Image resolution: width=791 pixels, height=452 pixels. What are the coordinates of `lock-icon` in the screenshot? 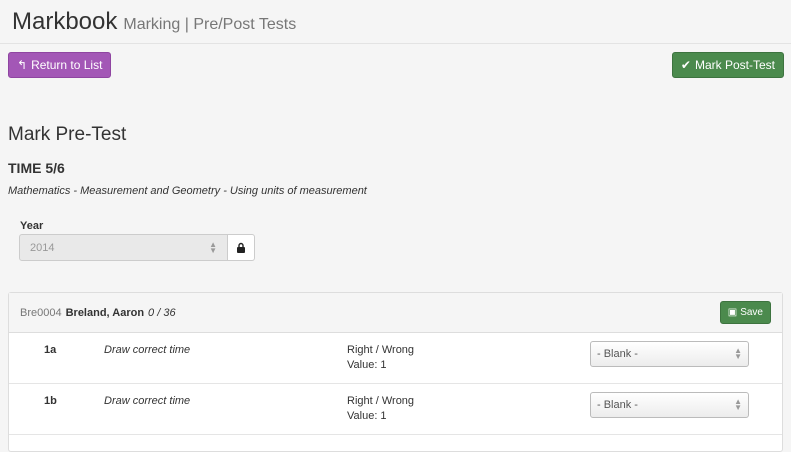 It's located at (241, 247).